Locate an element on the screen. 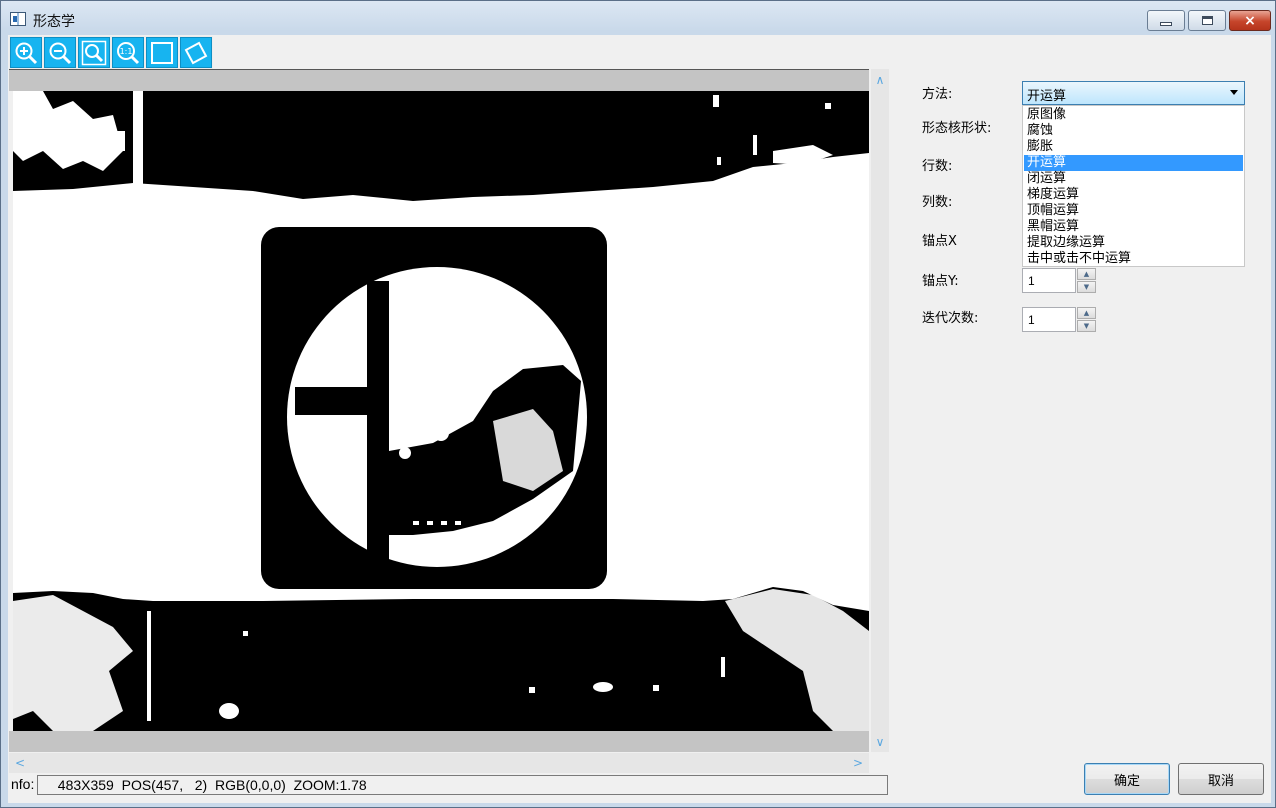  rectangle-roi-icon is located at coordinates (162, 52).